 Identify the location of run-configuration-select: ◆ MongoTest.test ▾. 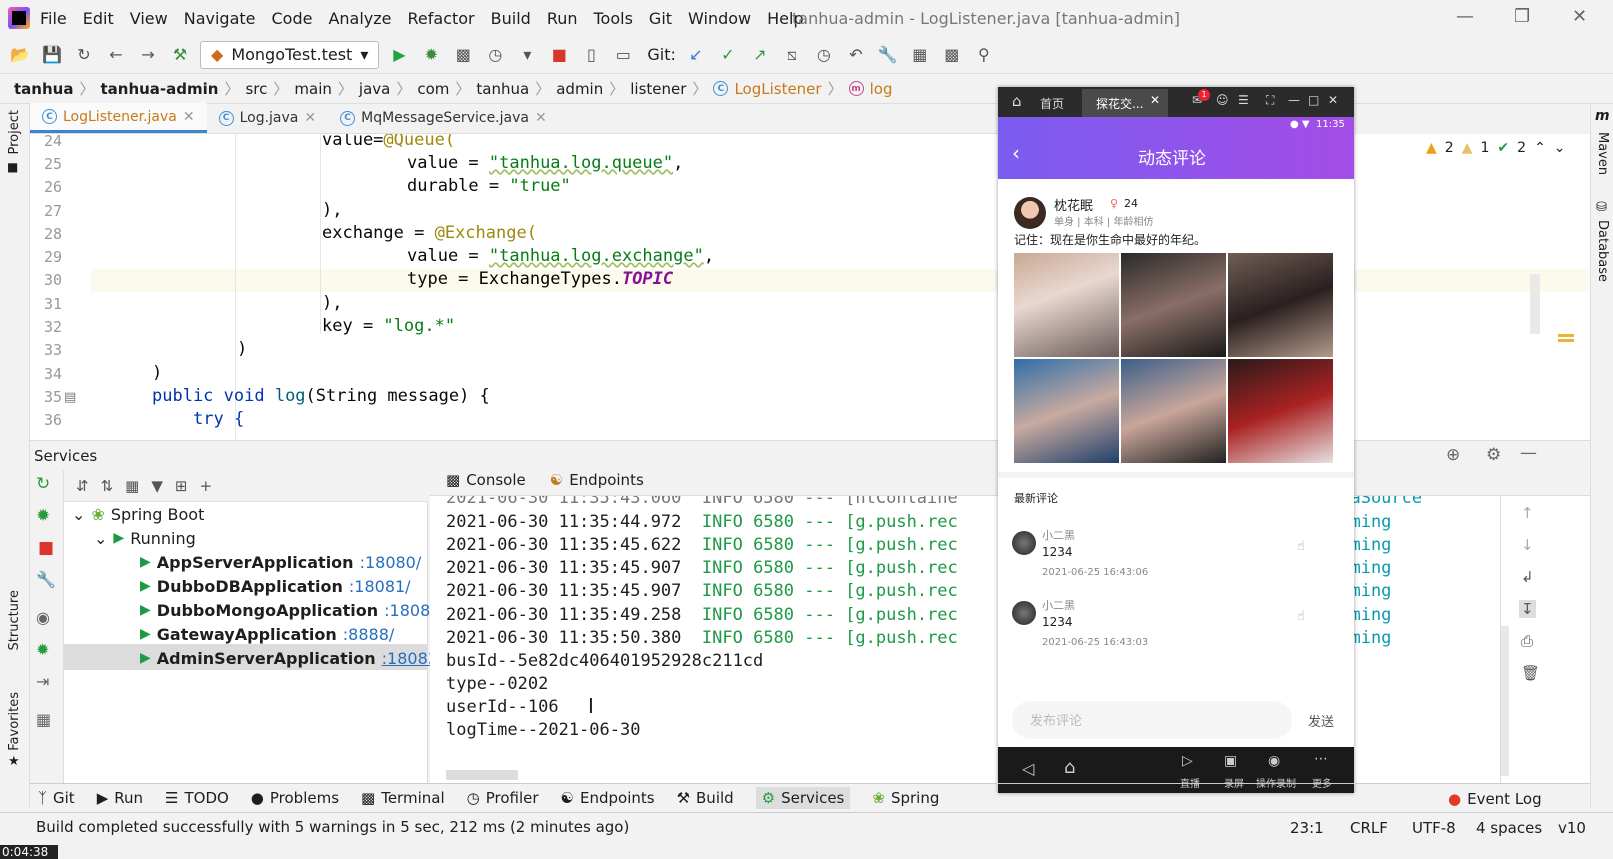
(290, 54).